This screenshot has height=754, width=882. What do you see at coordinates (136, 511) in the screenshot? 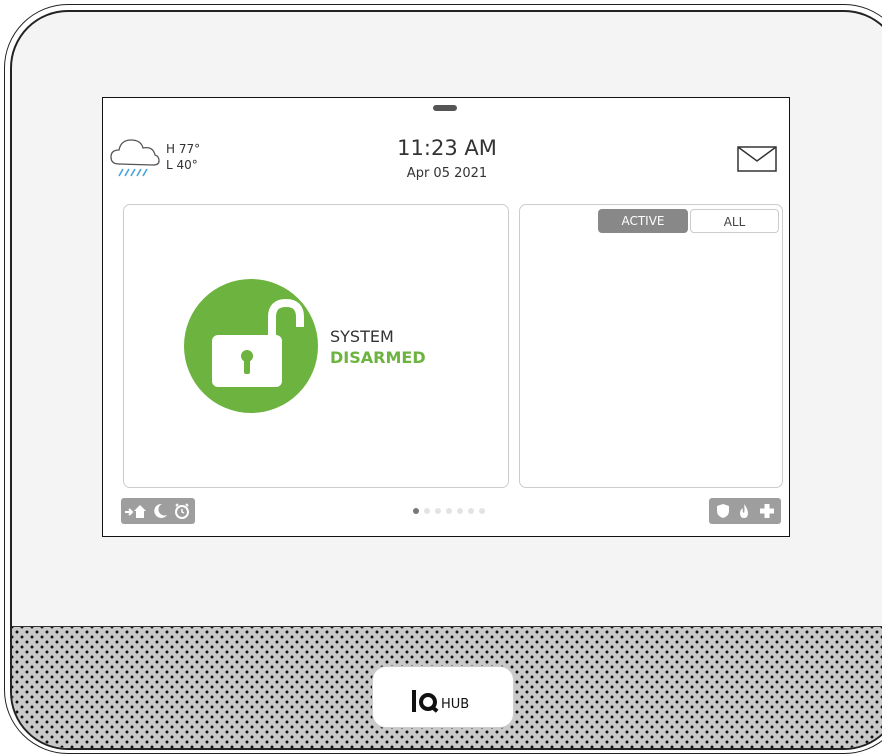
I see `arm-stay-icon` at bounding box center [136, 511].